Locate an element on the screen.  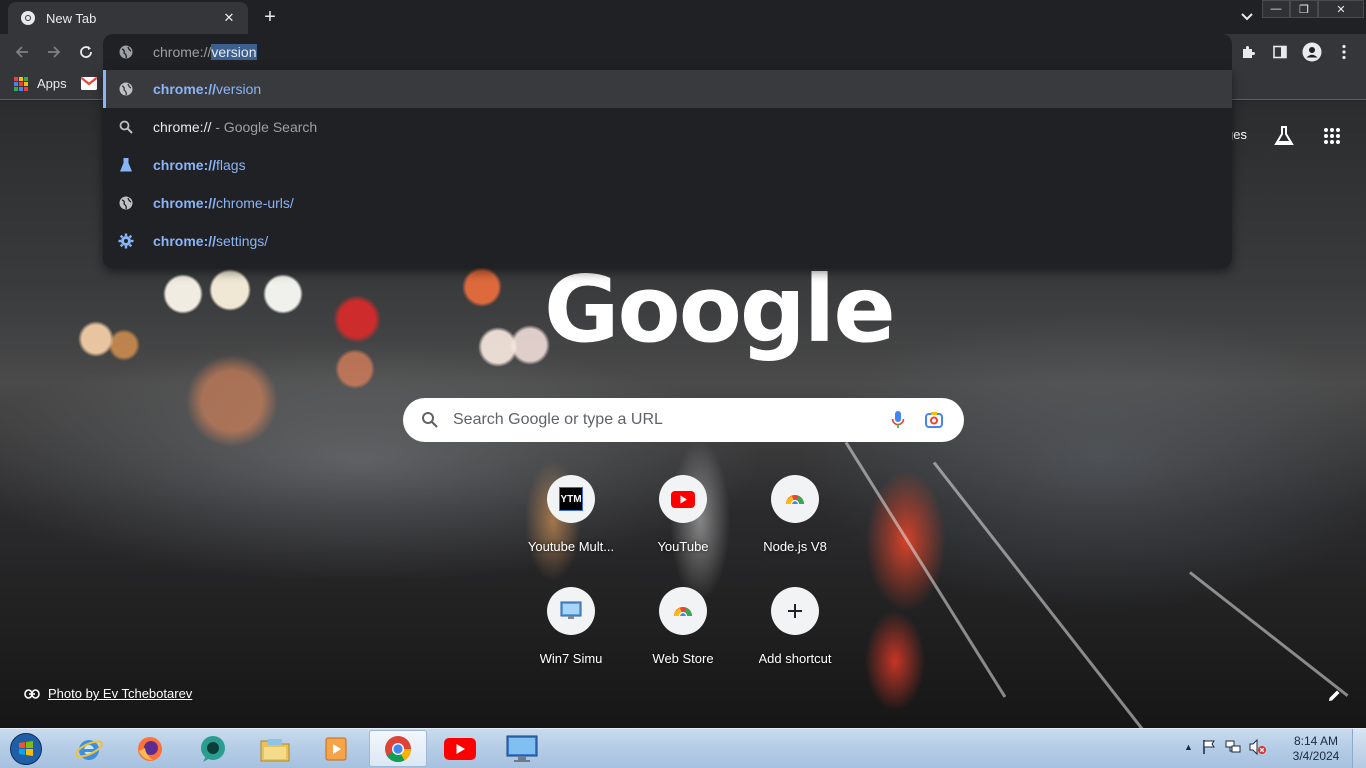
shortcut-youtube: YouTube is located at coordinates (683, 531).